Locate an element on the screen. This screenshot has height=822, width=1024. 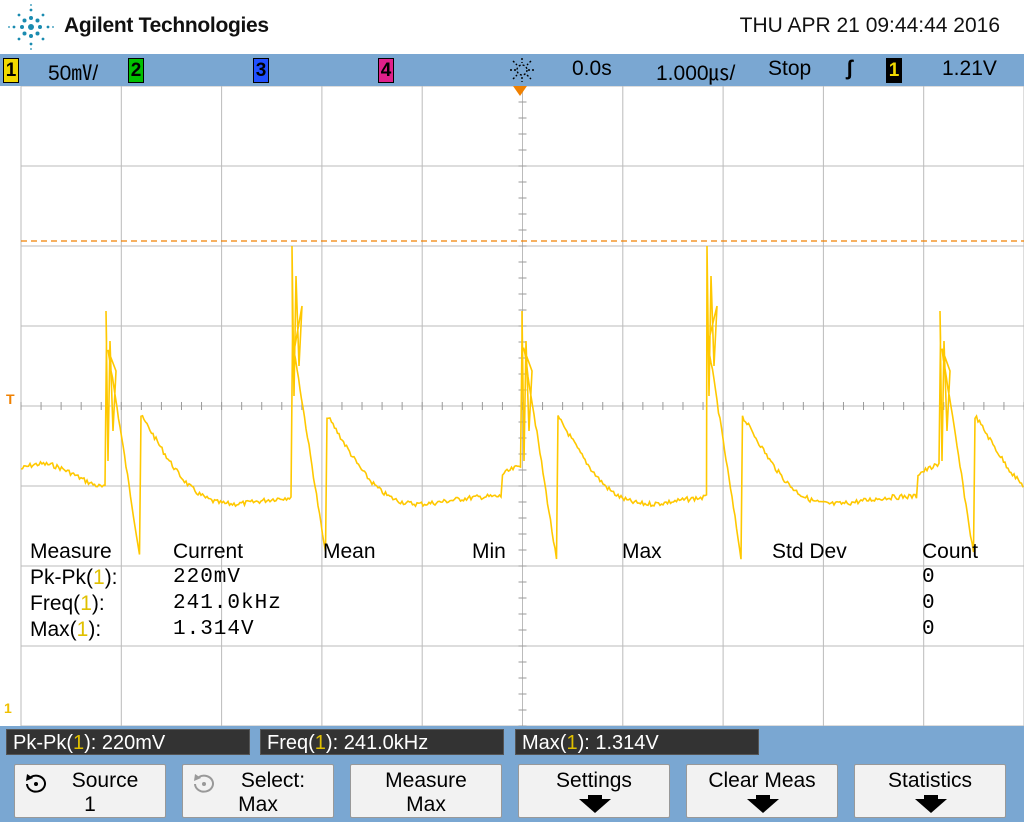
select-value: Max is located at coordinates (258, 804).